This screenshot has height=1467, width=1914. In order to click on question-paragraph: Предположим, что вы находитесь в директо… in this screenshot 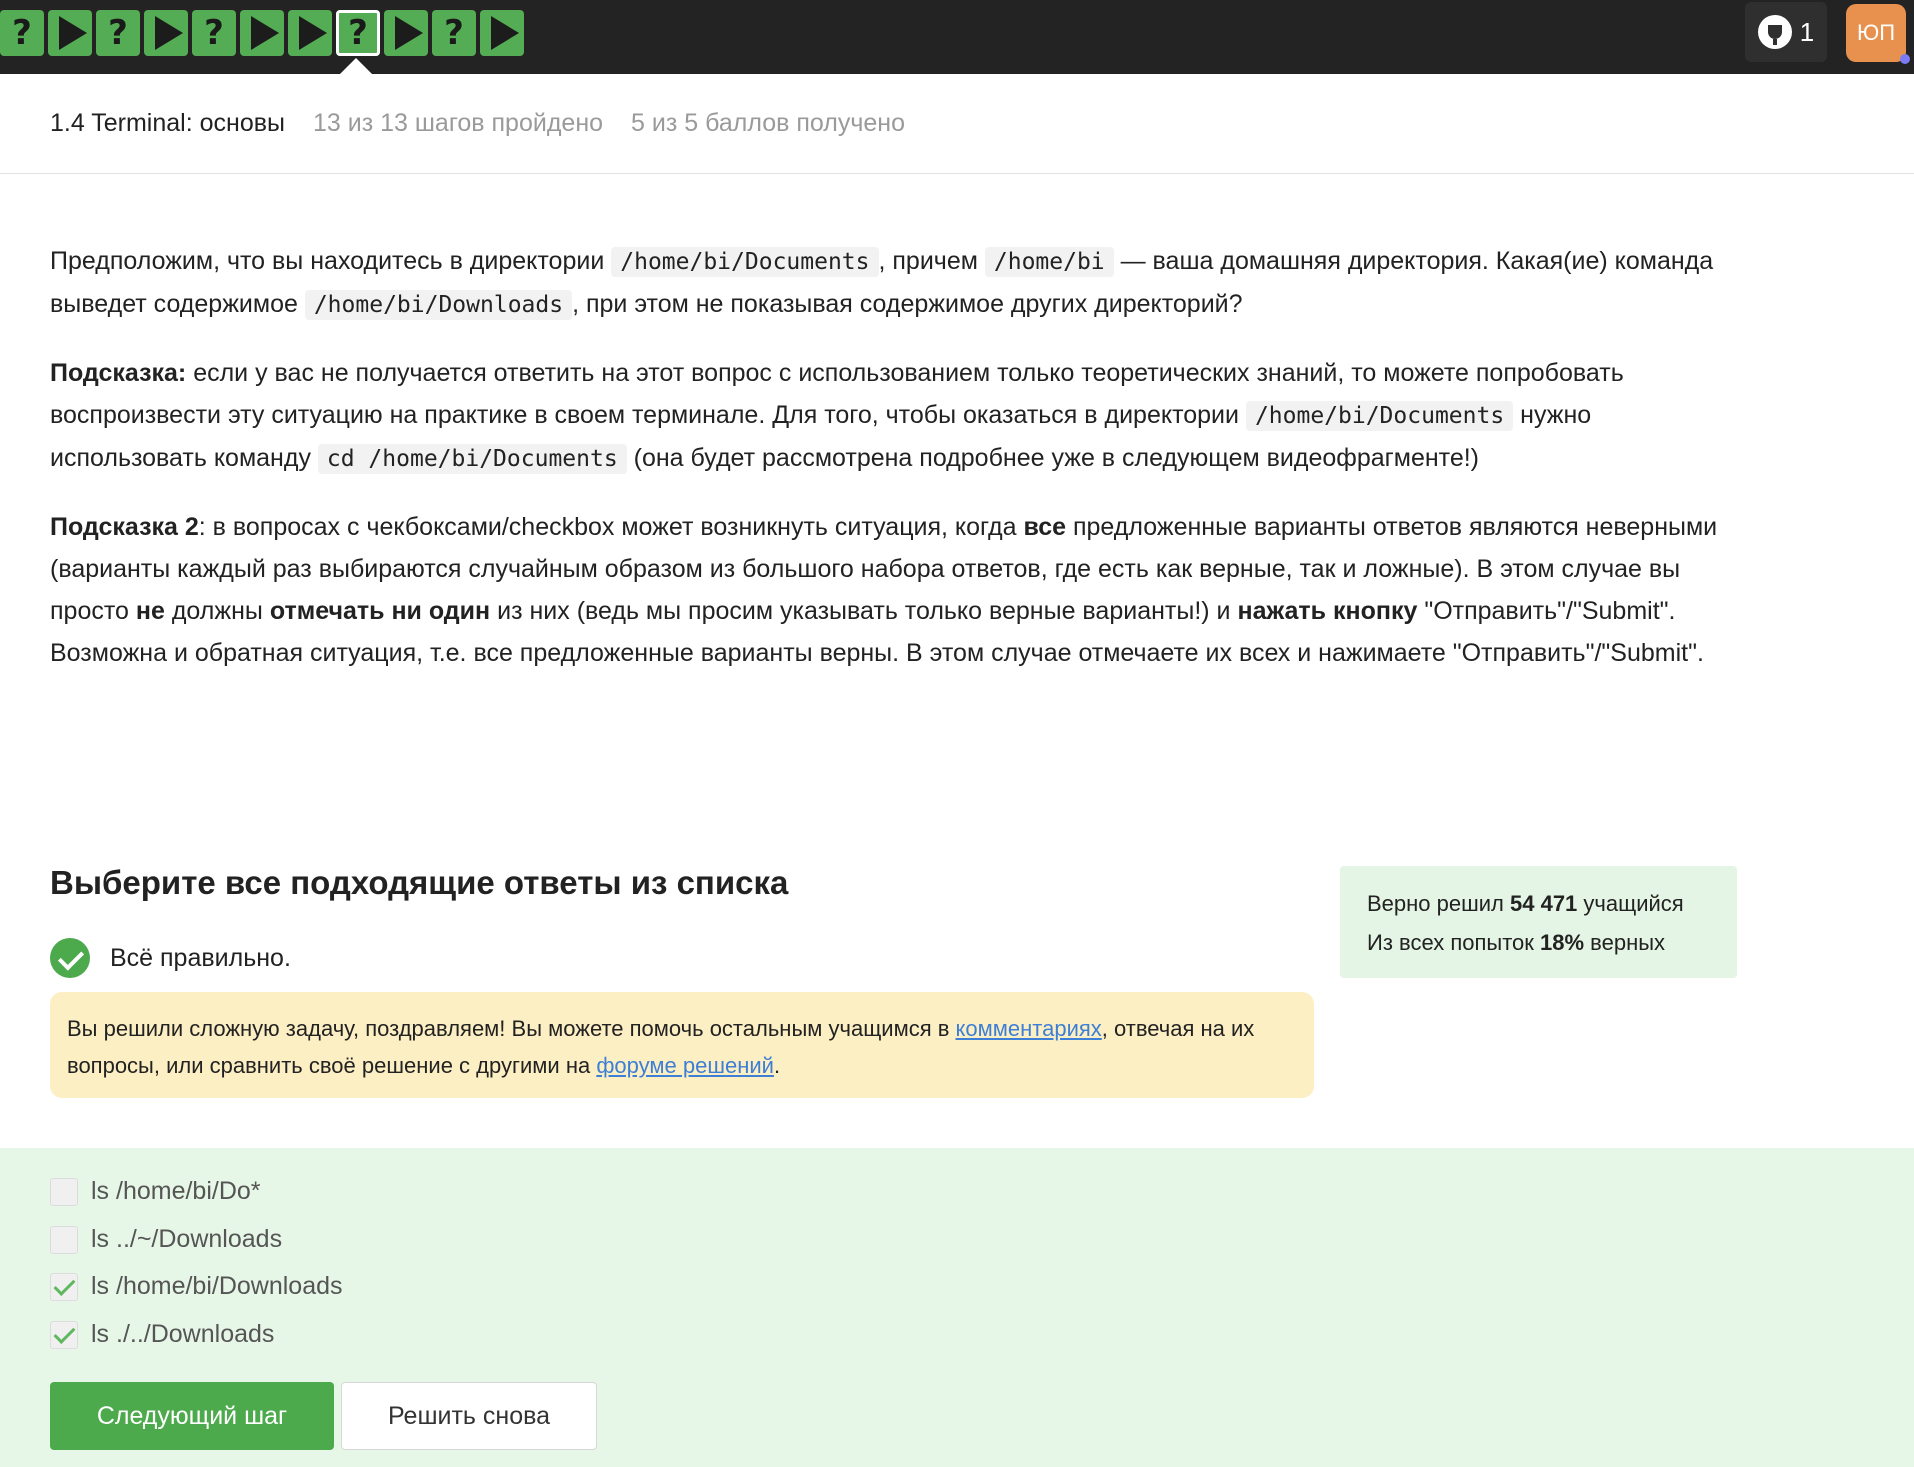, I will do `click(882, 283)`.